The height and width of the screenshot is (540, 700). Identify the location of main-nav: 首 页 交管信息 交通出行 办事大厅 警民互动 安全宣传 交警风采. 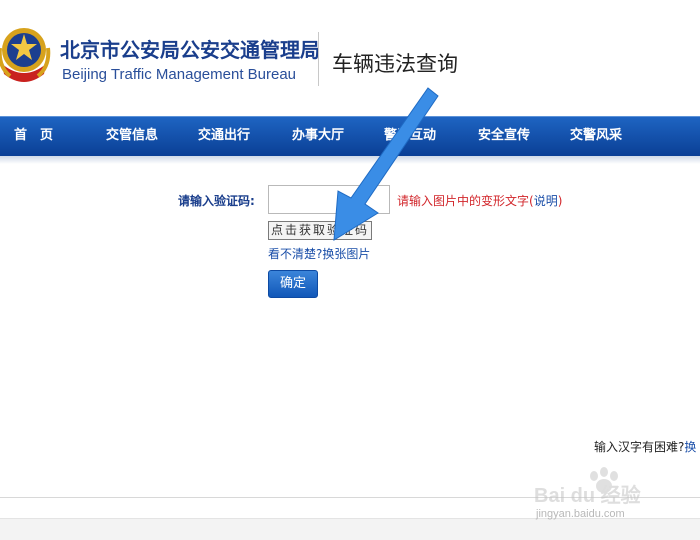
(350, 136).